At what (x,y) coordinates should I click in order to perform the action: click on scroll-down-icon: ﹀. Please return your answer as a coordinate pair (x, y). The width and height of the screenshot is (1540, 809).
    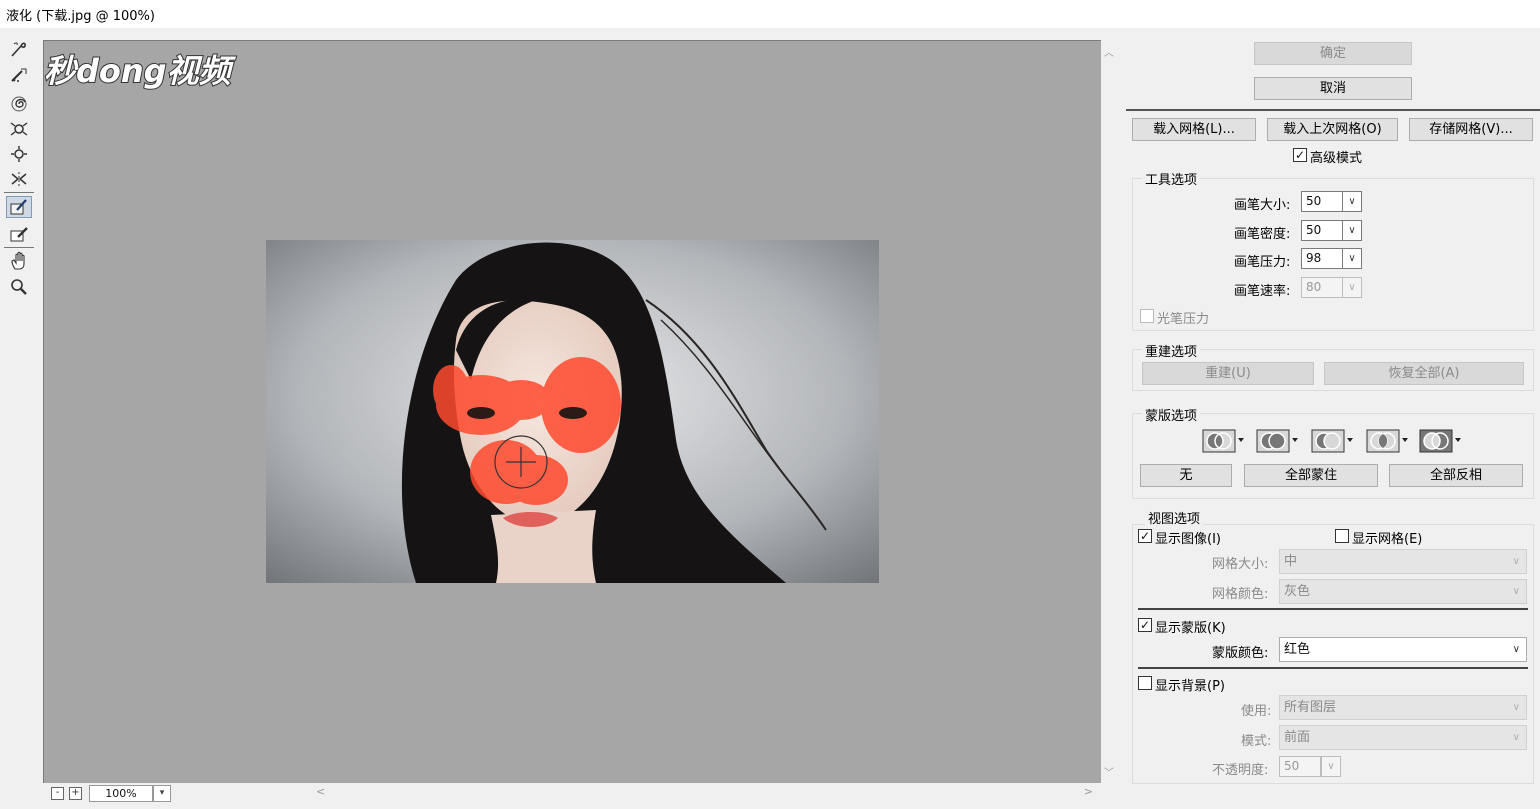
    Looking at the image, I should click on (1109, 771).